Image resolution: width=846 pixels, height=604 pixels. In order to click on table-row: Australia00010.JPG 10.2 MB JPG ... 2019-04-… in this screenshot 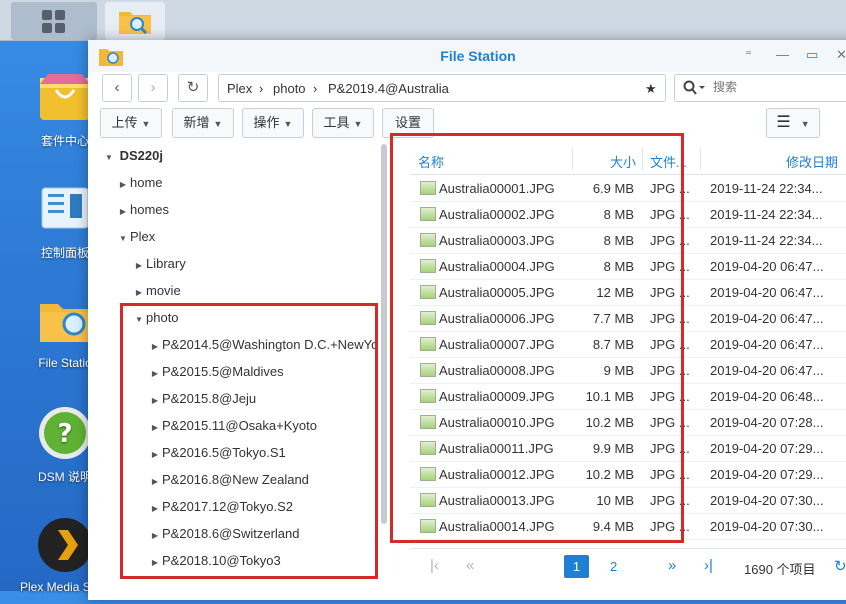, I will do `click(628, 422)`.